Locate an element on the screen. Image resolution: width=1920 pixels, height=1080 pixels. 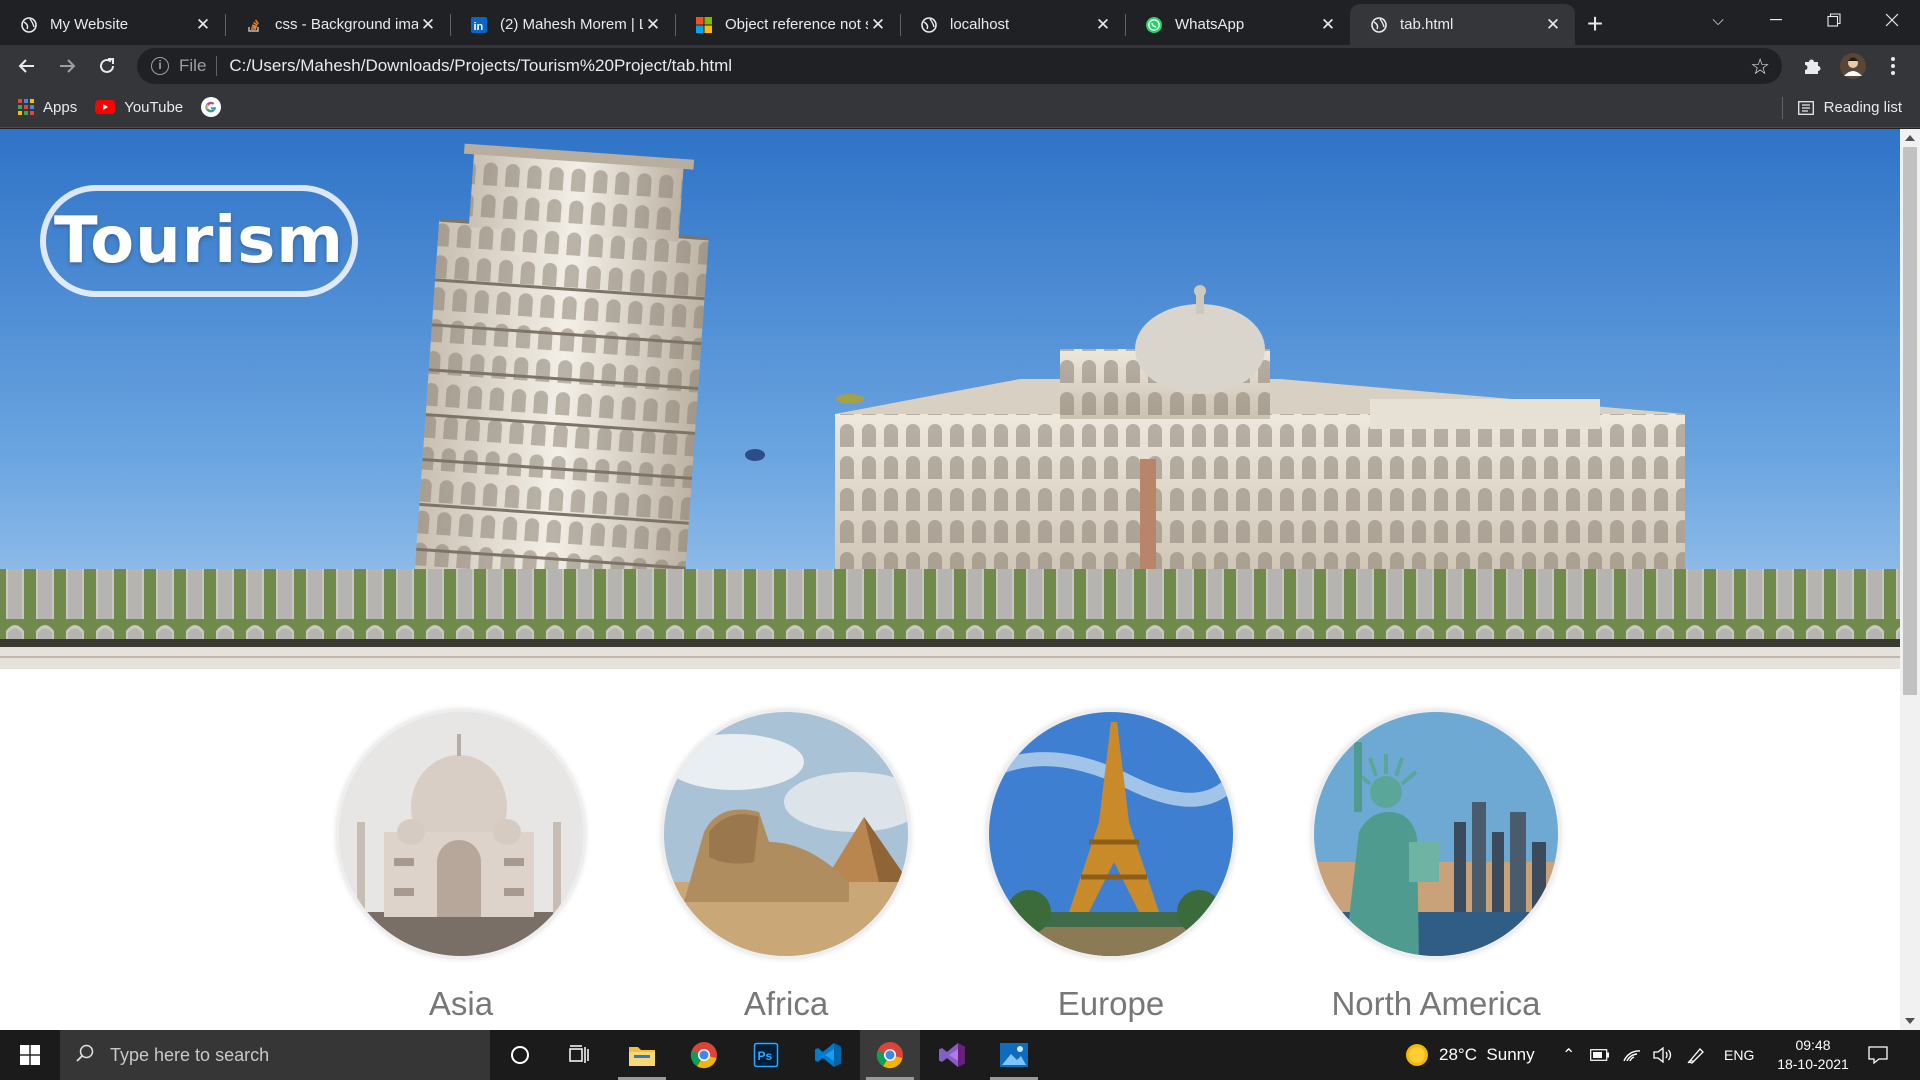
continent-label: North America is located at coordinates (1436, 1003).